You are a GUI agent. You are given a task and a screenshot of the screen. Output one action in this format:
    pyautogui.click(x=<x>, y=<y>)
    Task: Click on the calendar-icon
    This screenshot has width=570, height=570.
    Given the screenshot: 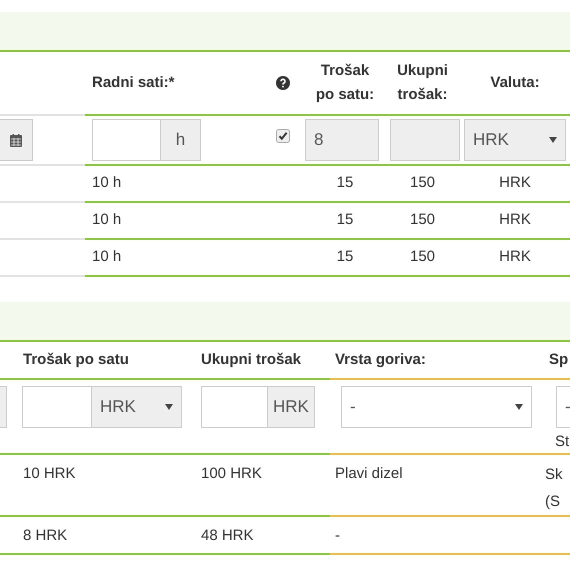 What is the action you would take?
    pyautogui.click(x=16, y=140)
    